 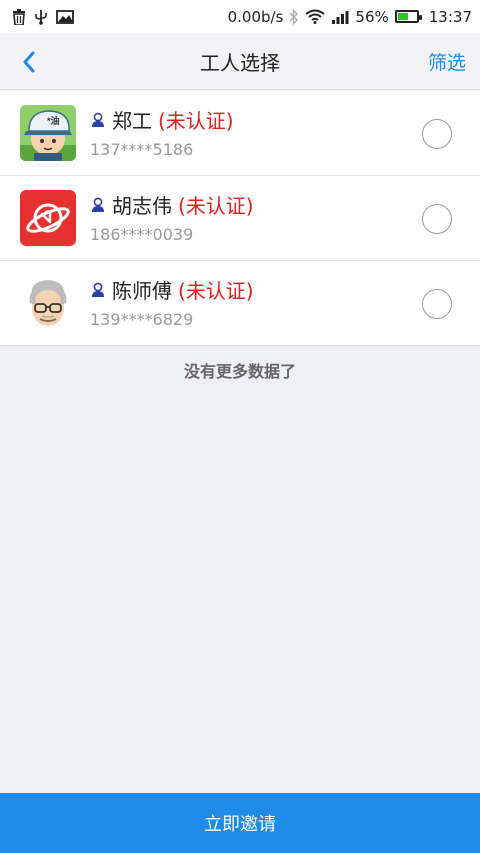 I want to click on status-left, so click(x=43, y=16).